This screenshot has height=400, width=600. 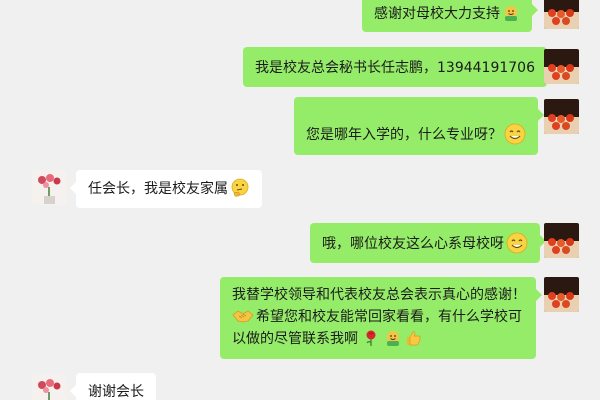 I want to click on message-bubble: 感谢对母校大力支持, so click(x=450, y=16).